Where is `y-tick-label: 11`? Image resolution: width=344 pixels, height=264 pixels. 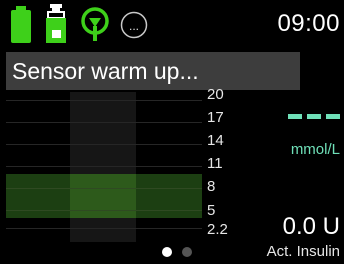
y-tick-label: 11 is located at coordinates (215, 163).